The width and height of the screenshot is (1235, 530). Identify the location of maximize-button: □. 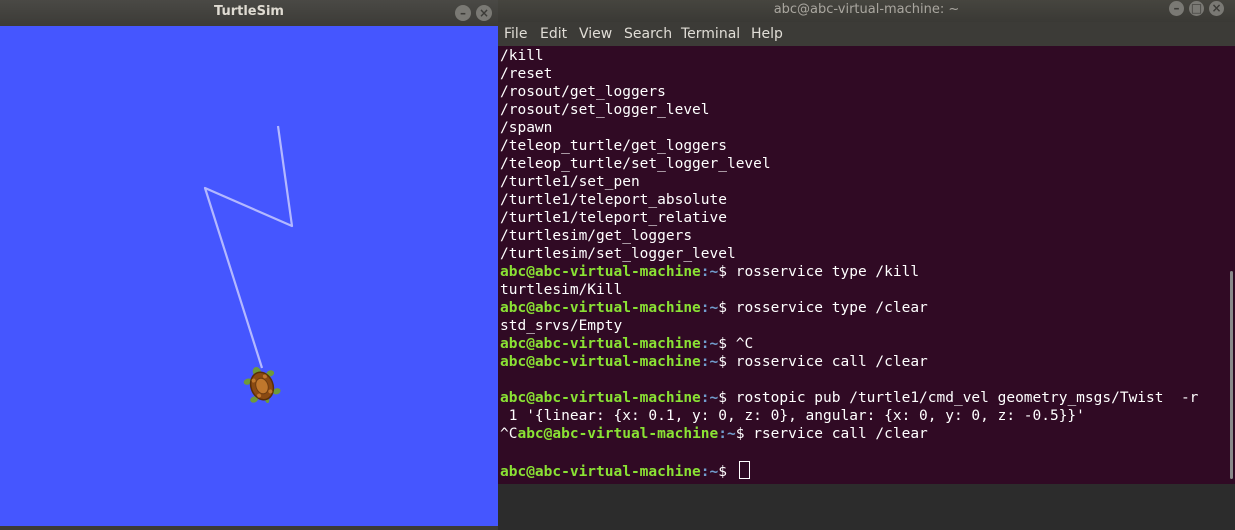
(1196, 8).